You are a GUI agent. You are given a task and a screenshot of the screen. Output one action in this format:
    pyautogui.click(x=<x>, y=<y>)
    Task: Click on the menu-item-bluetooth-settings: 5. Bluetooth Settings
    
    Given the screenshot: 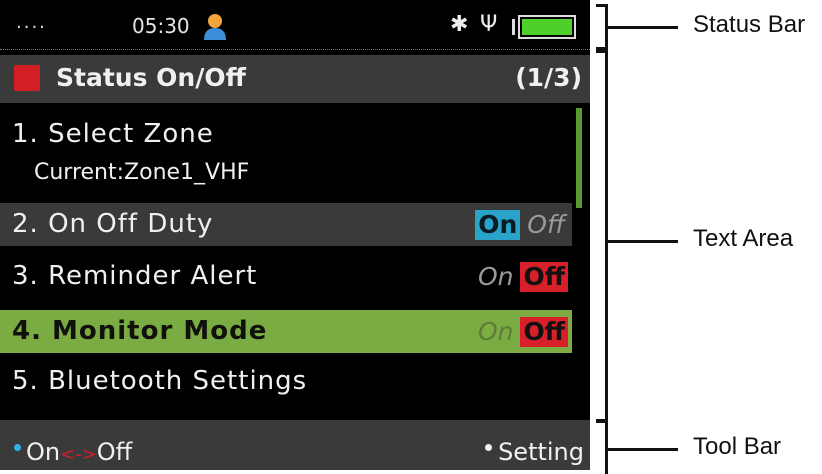 What is the action you would take?
    pyautogui.click(x=286, y=381)
    